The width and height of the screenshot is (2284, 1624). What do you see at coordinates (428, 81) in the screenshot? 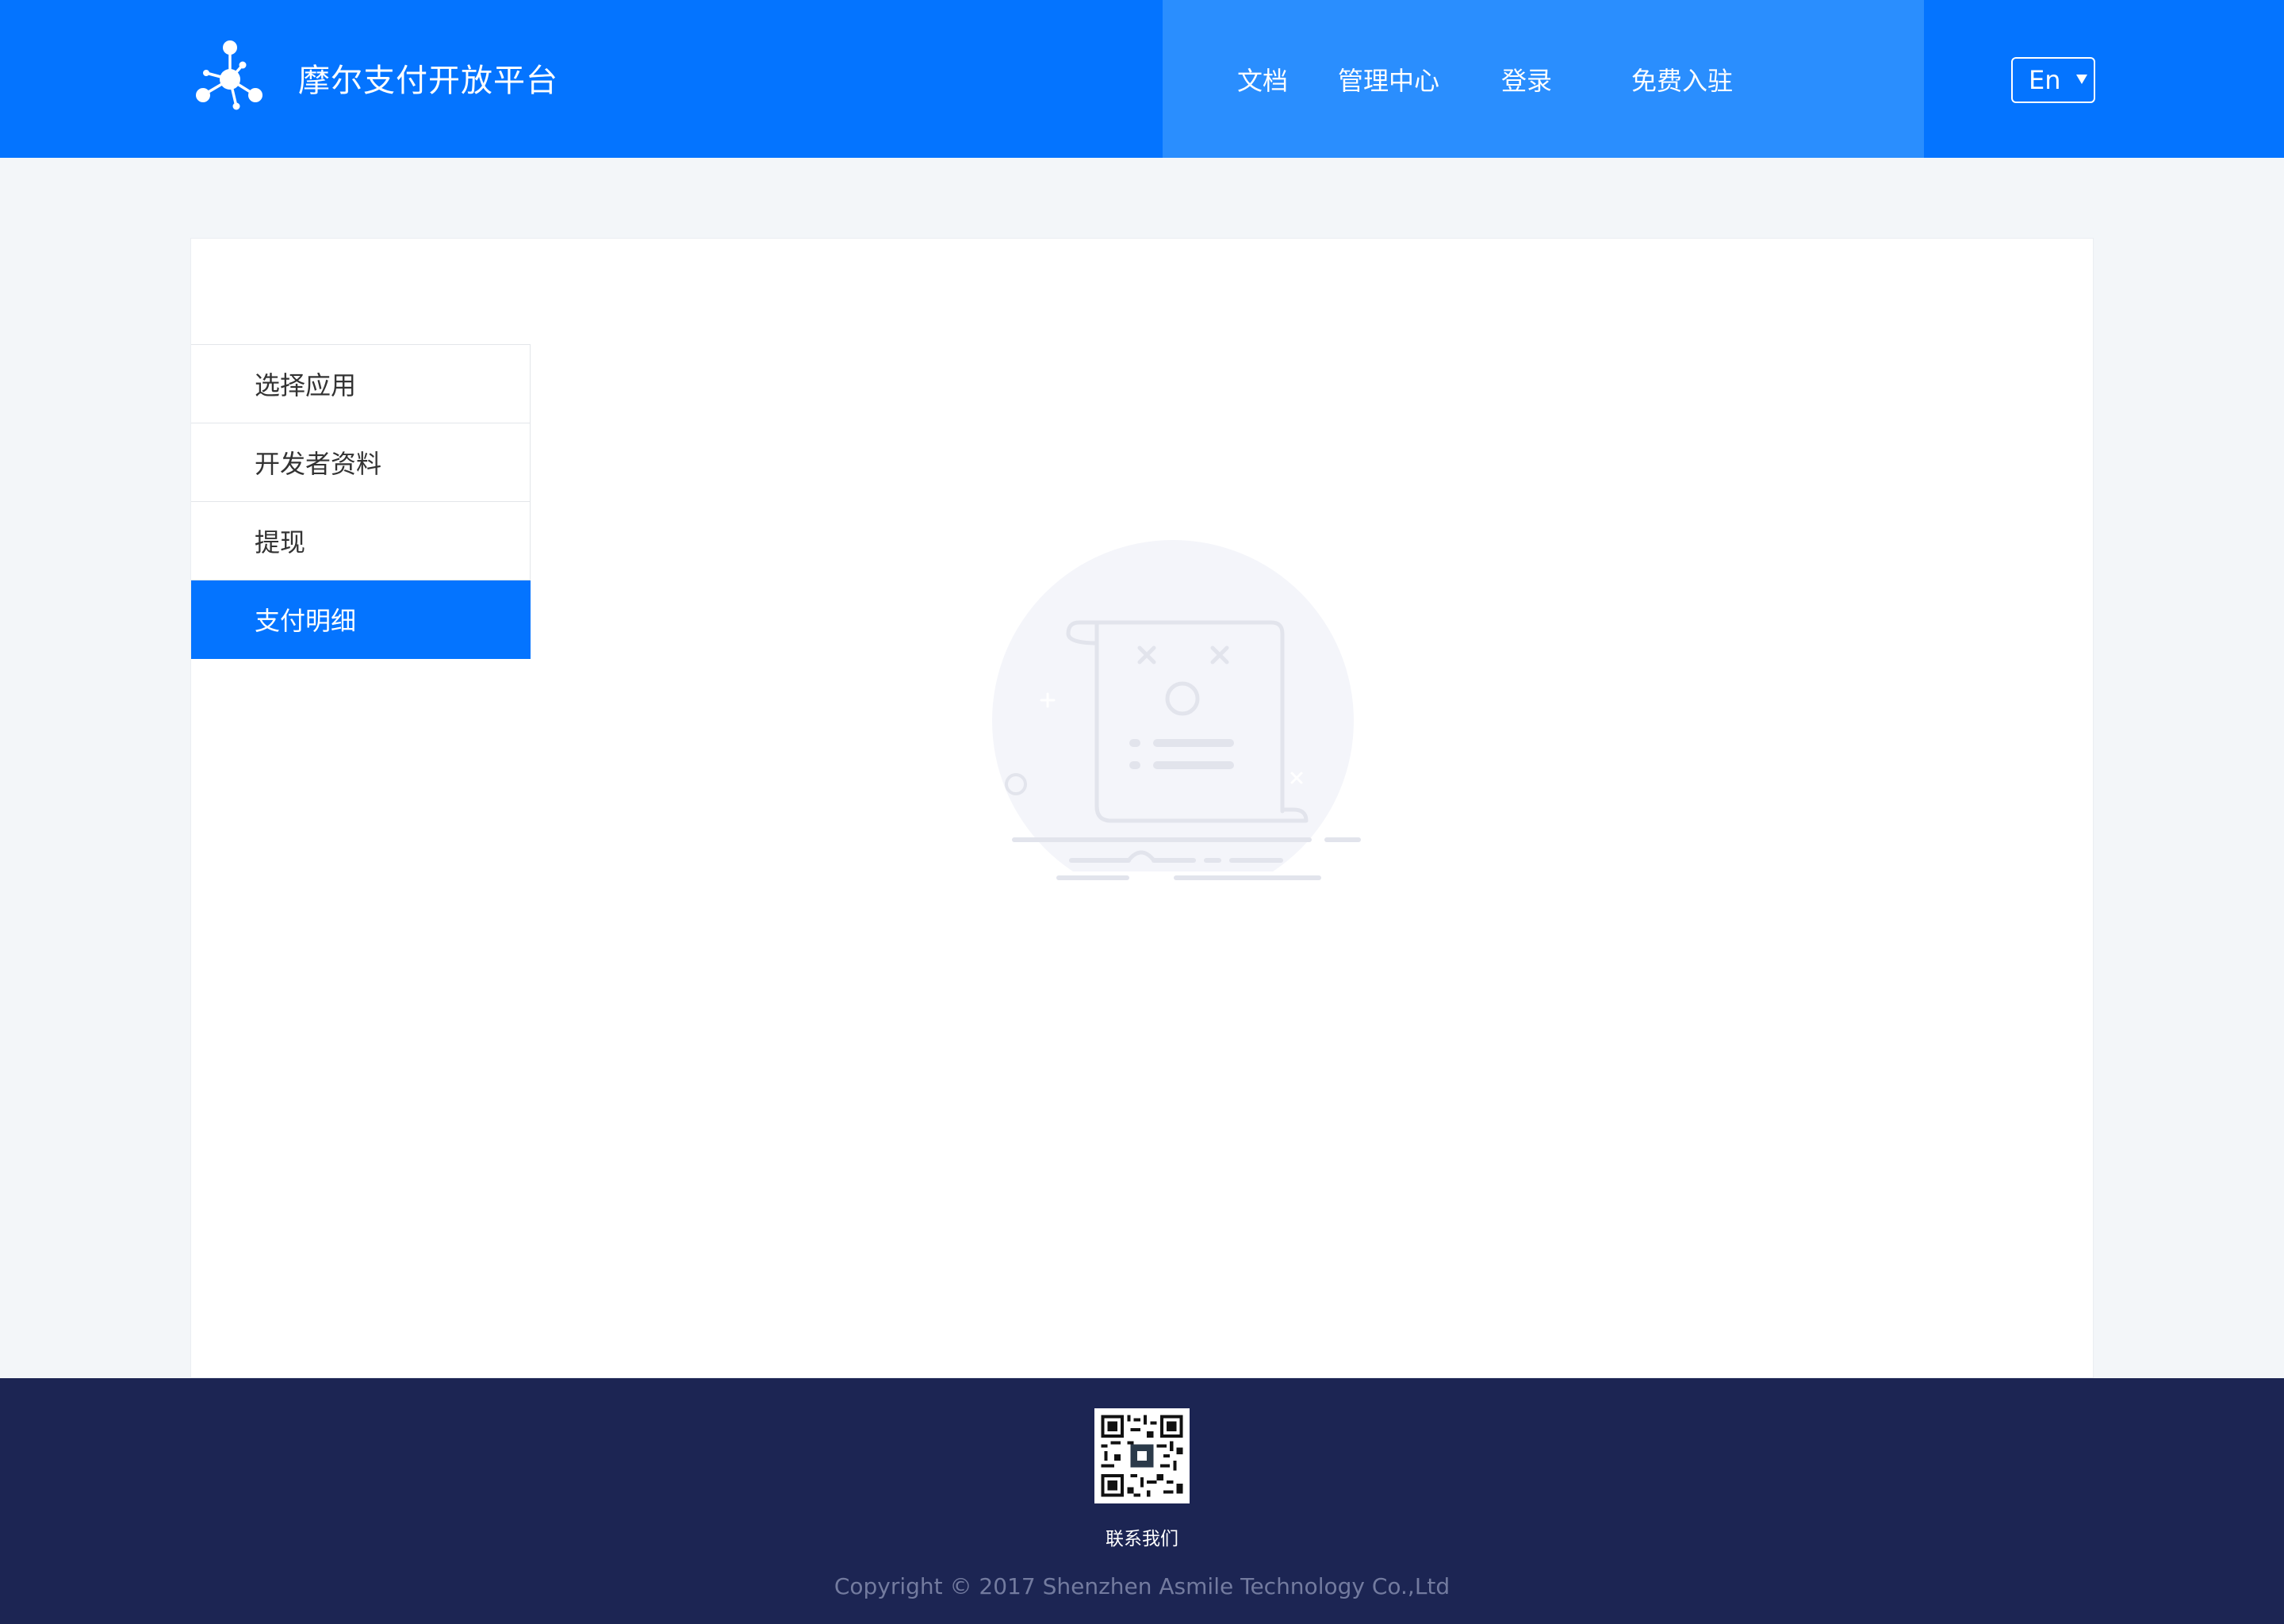
I see `brand-title: 摩尔支付开放平台` at bounding box center [428, 81].